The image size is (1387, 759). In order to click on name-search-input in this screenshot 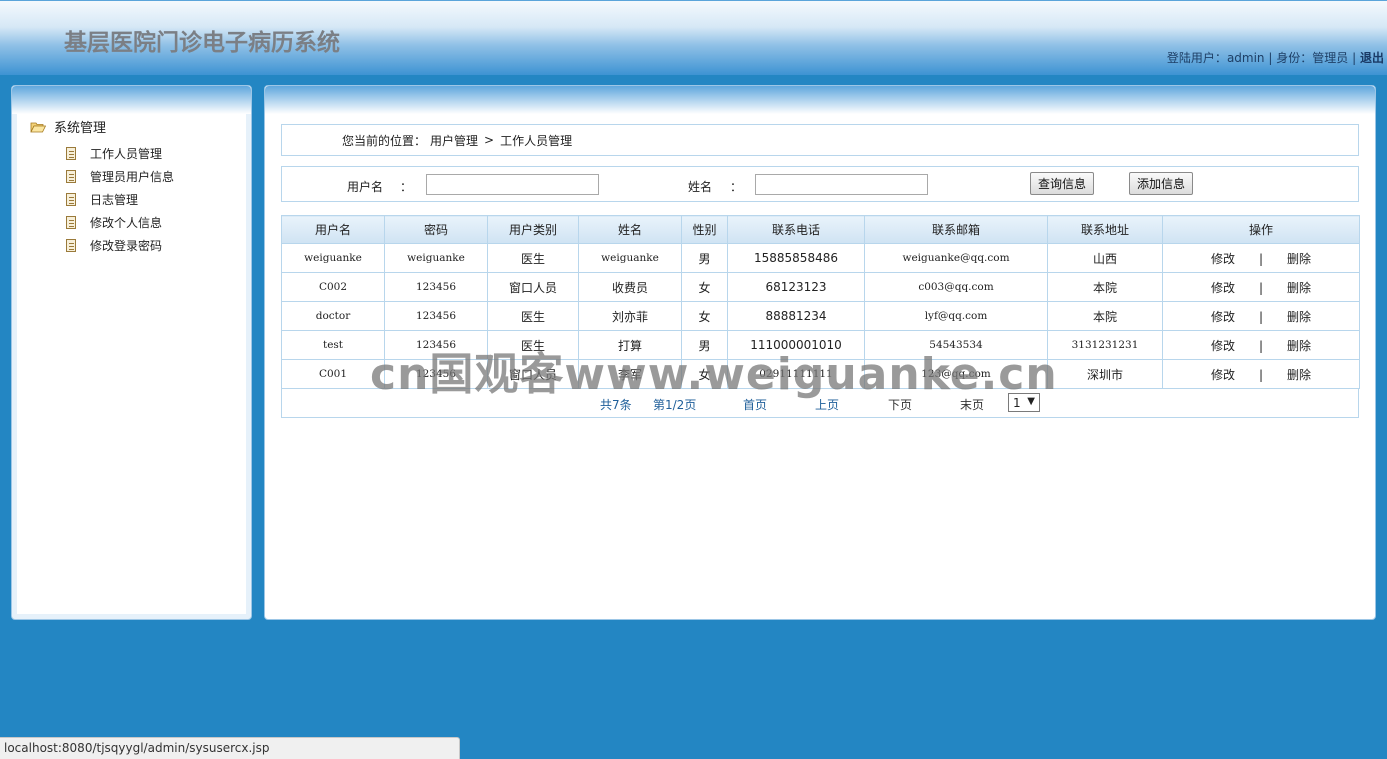, I will do `click(841, 184)`.